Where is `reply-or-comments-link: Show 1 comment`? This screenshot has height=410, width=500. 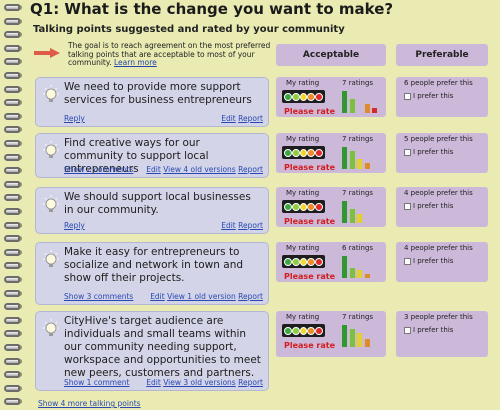 reply-or-comments-link: Show 1 comment is located at coordinates (96, 382).